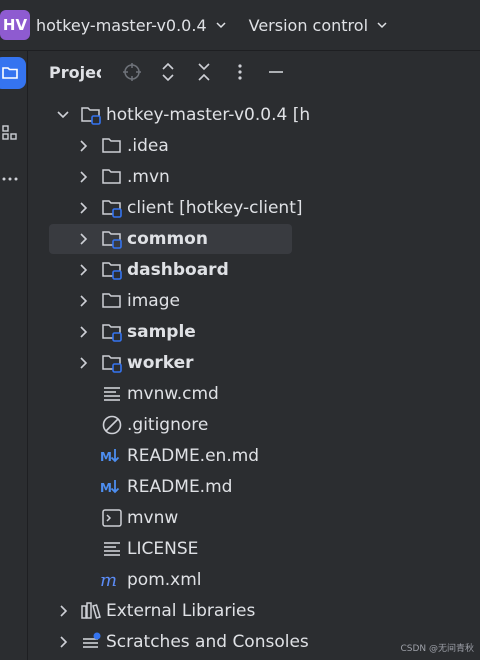  What do you see at coordinates (92, 640) in the screenshot?
I see `scratches-icon` at bounding box center [92, 640].